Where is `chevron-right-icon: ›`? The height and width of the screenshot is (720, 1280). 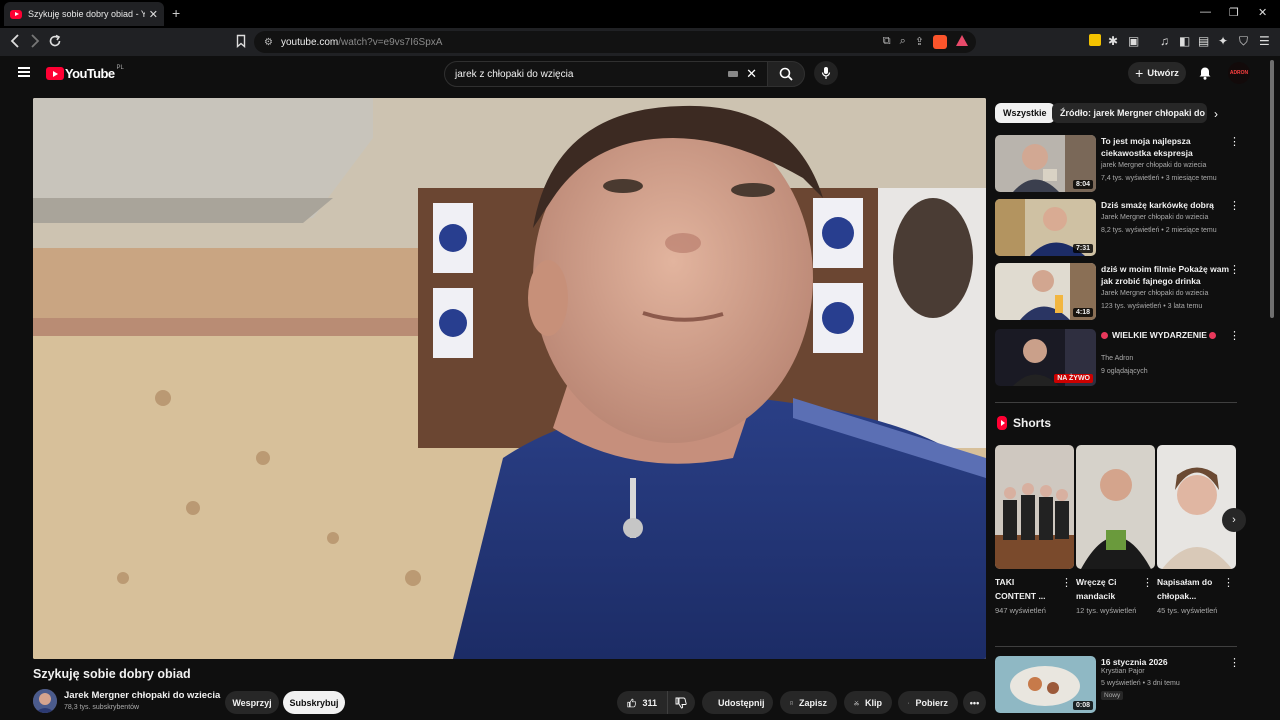
chevron-right-icon: › is located at coordinates (1216, 114).